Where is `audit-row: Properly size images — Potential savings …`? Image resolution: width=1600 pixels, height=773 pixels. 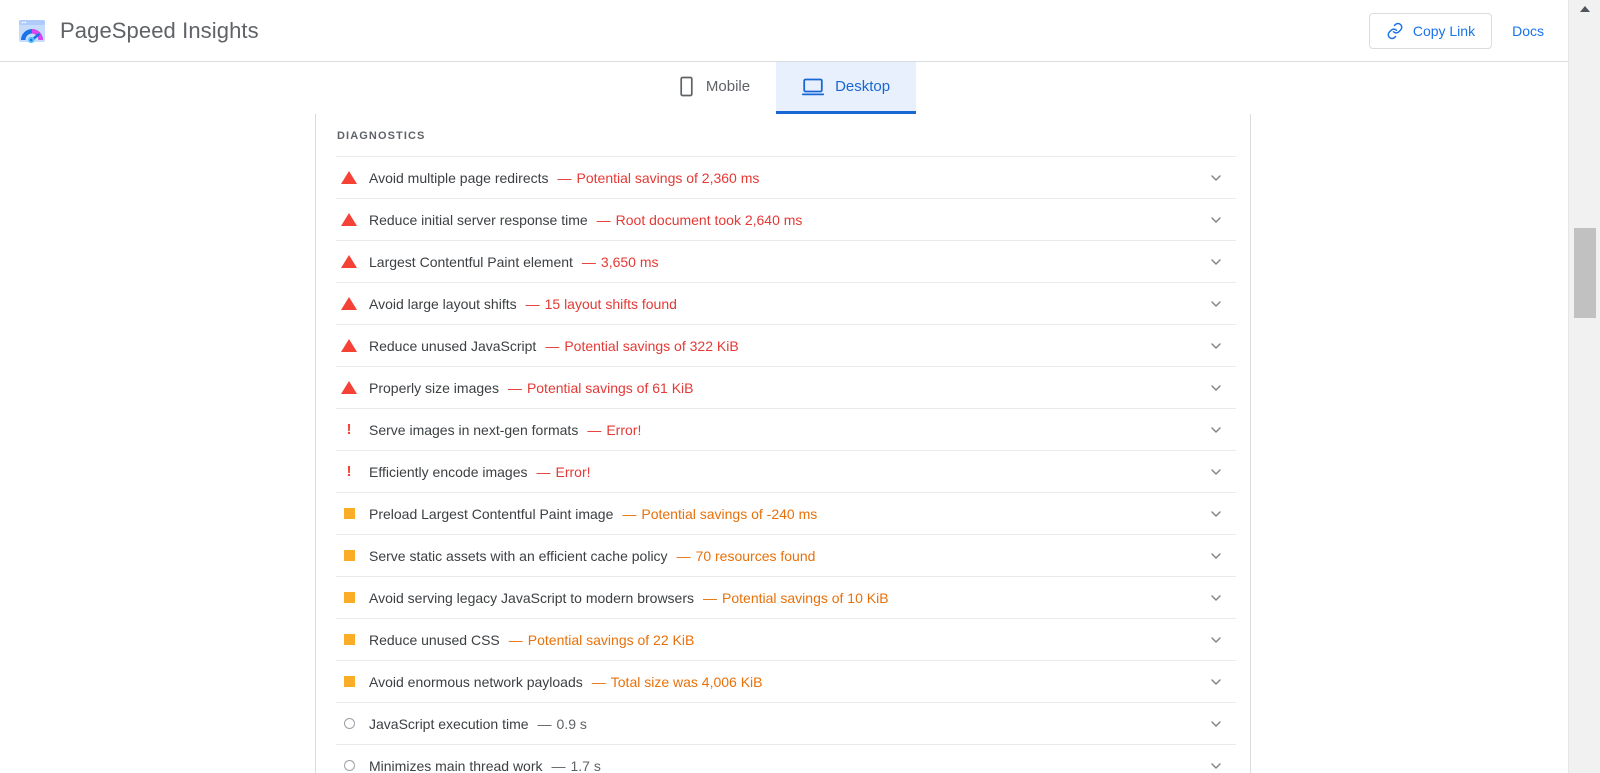 audit-row: Properly size images — Potential savings … is located at coordinates (786, 387).